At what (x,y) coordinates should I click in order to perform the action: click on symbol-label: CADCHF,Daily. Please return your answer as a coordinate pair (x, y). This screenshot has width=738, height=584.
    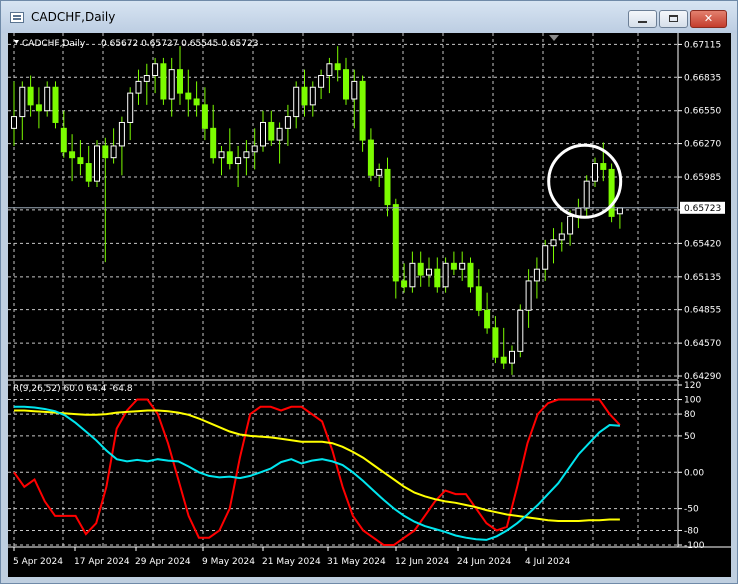
    Looking at the image, I should click on (54, 44).